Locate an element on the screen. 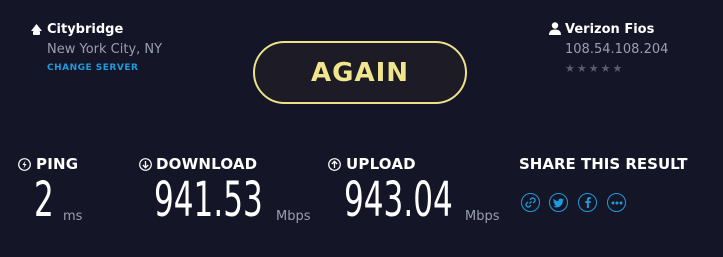 The image size is (723, 257). again-button: AGAIN is located at coordinates (360, 72).